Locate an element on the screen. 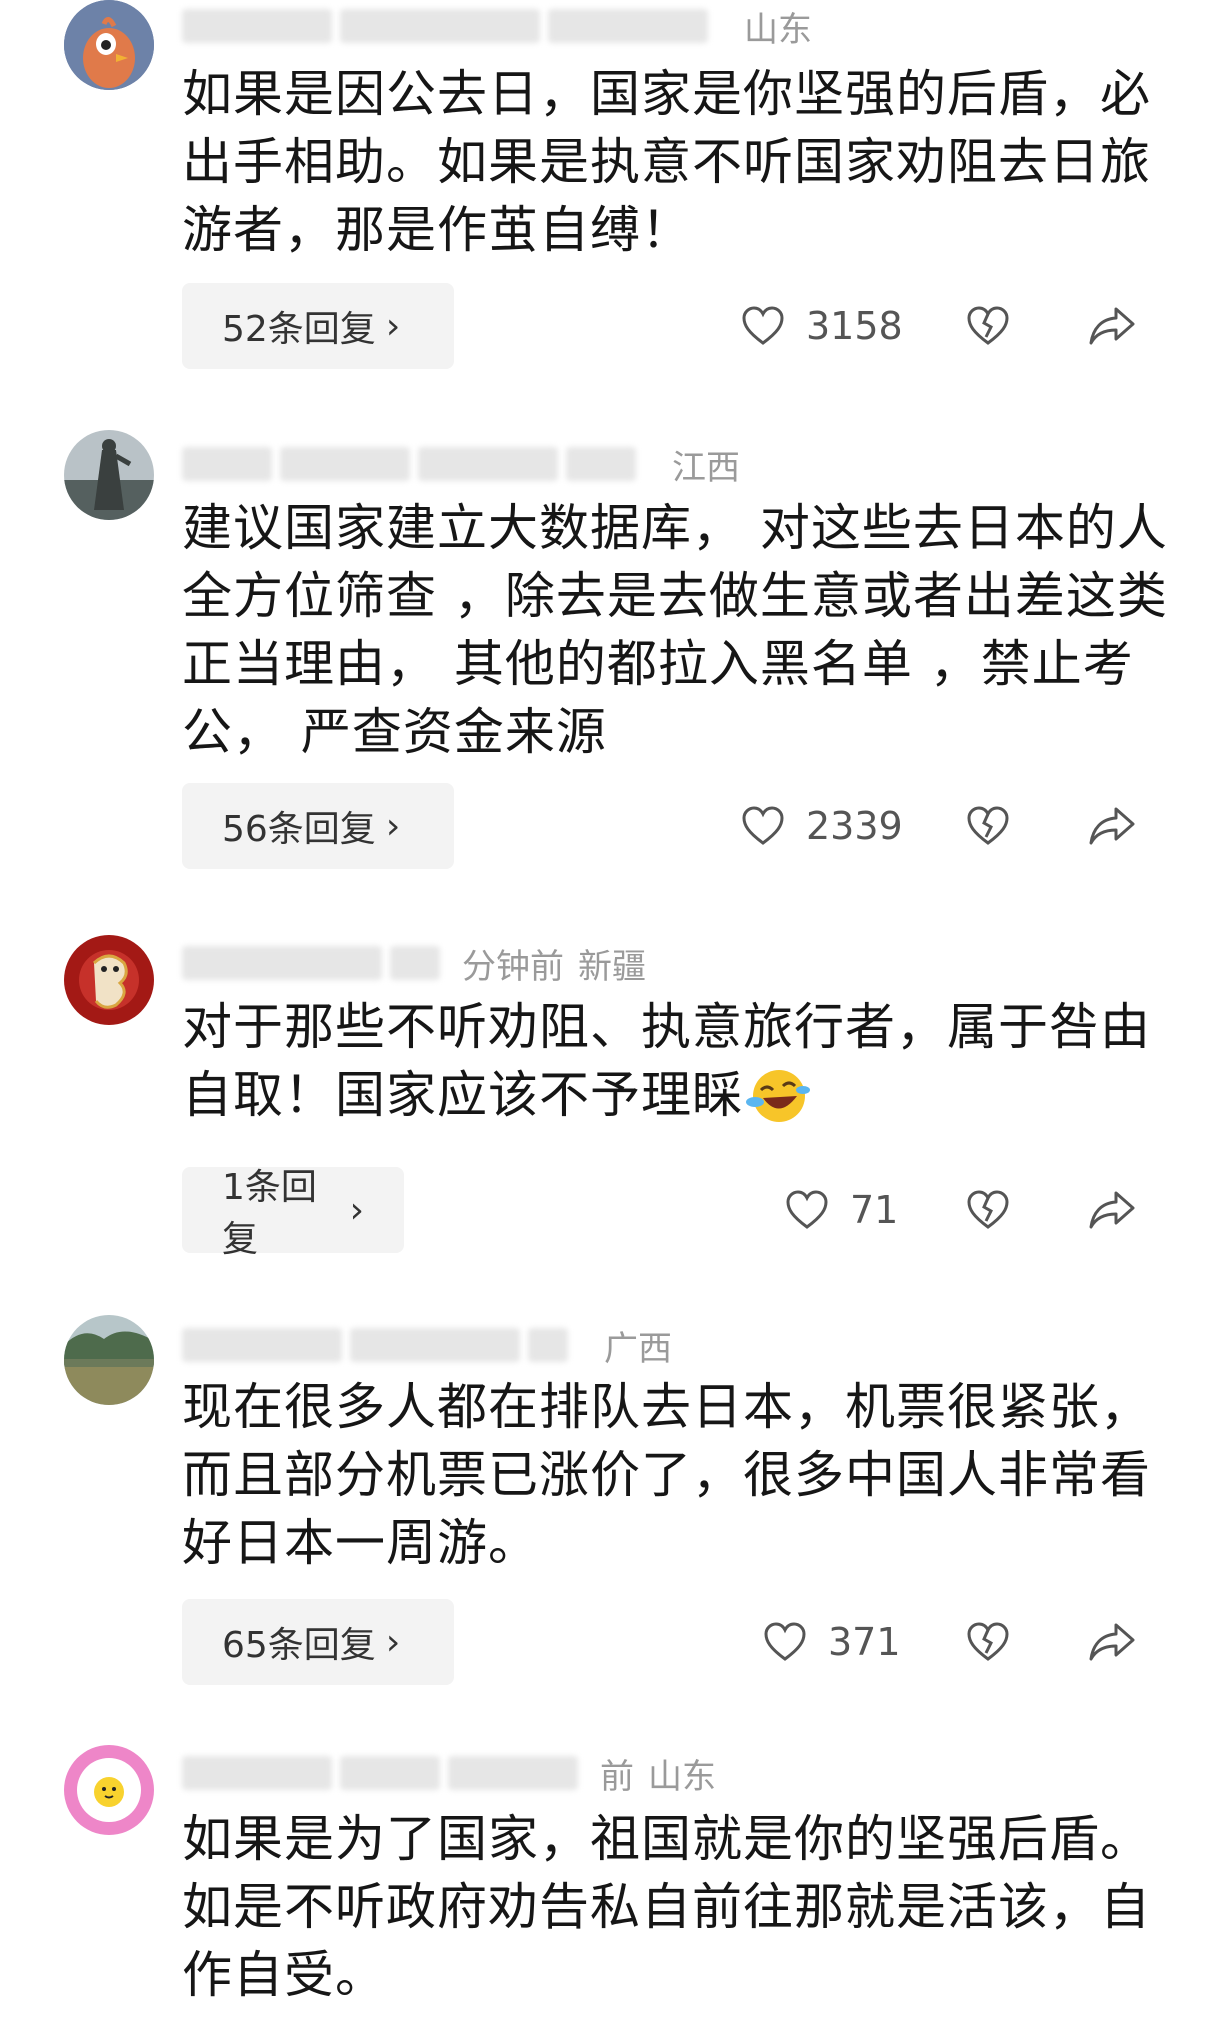  bird-avatar-icon is located at coordinates (109, 45).